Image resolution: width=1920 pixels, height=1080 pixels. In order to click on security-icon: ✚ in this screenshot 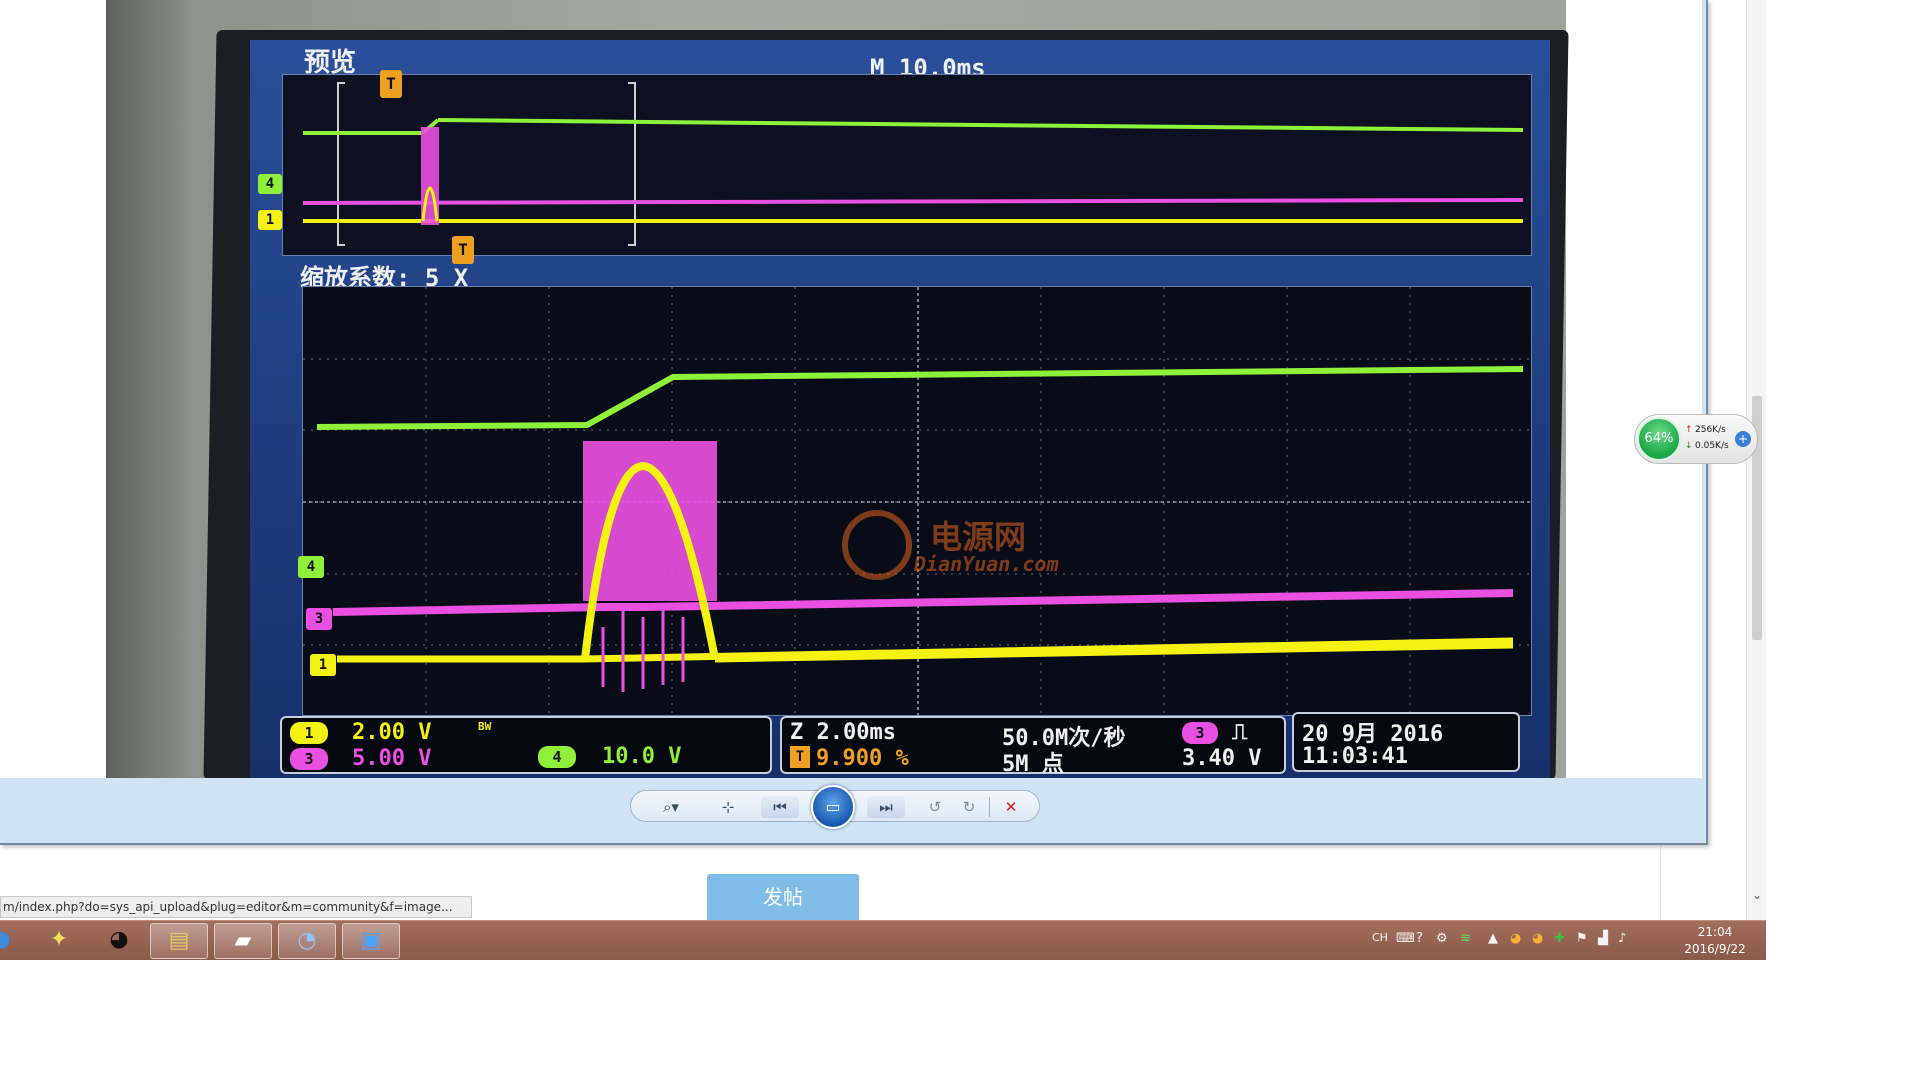, I will do `click(1559, 938)`.